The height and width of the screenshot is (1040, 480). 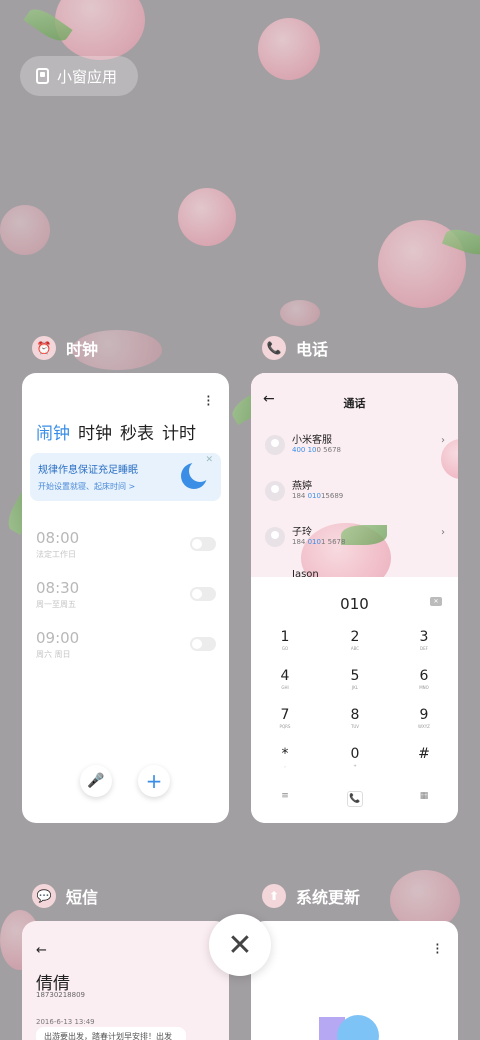 I want to click on tab-alarm: 闹钟, so click(x=53, y=431).